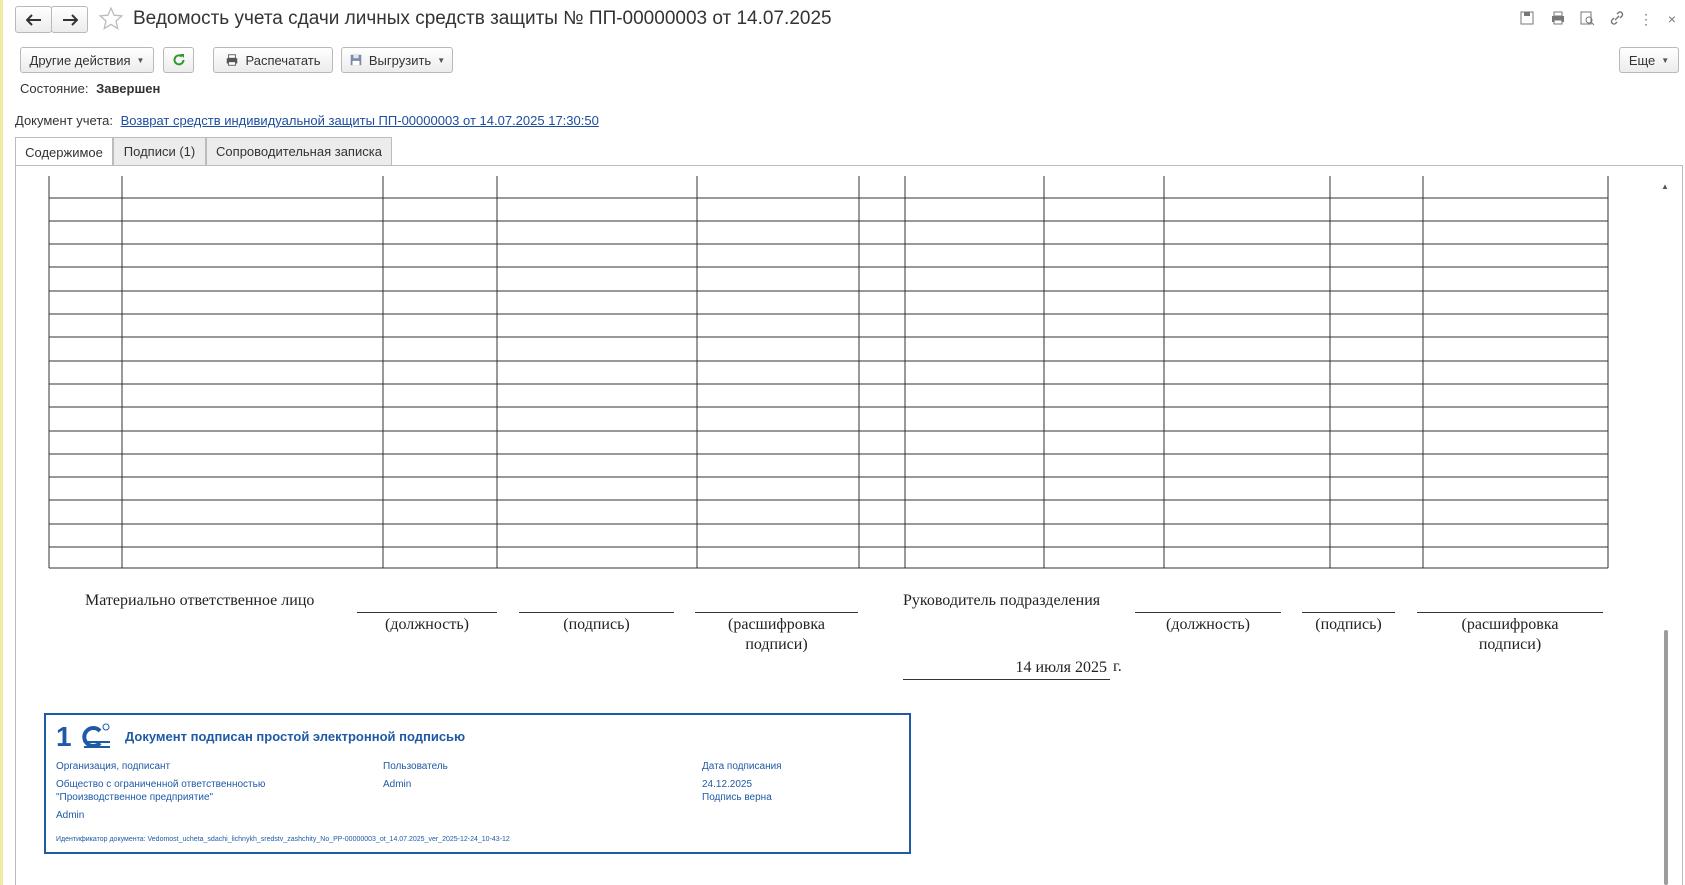 The width and height of the screenshot is (1685, 885). What do you see at coordinates (1208, 624) in the screenshot?
I see `head-position-caption: (должность)` at bounding box center [1208, 624].